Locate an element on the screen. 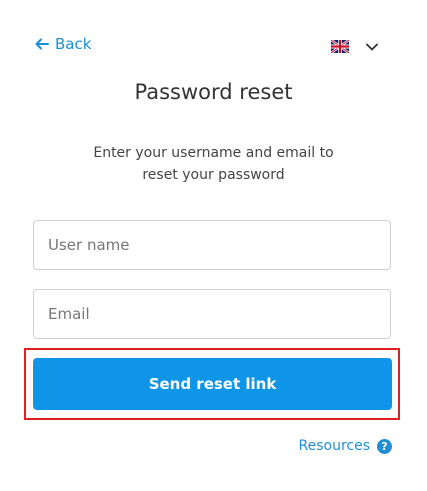 This screenshot has width=427, height=491. chevron-down-icon is located at coordinates (372, 46).